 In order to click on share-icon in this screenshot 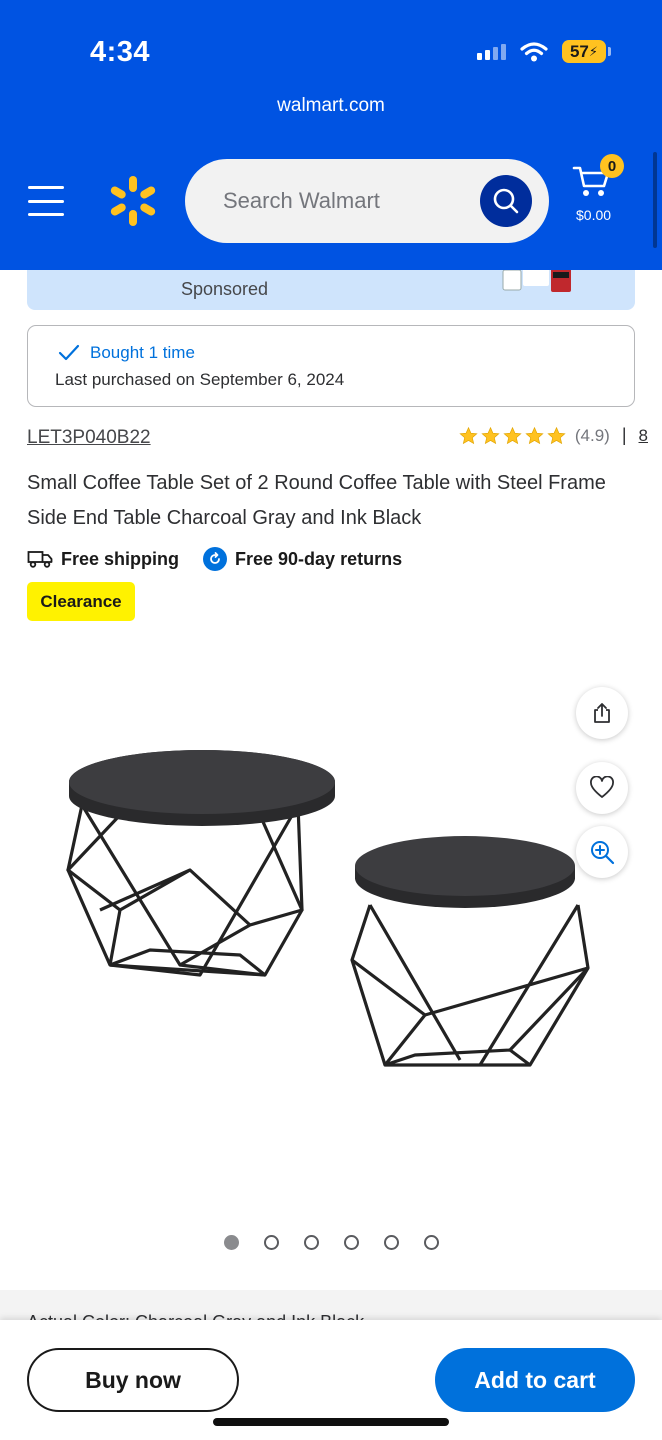, I will do `click(602, 713)`.